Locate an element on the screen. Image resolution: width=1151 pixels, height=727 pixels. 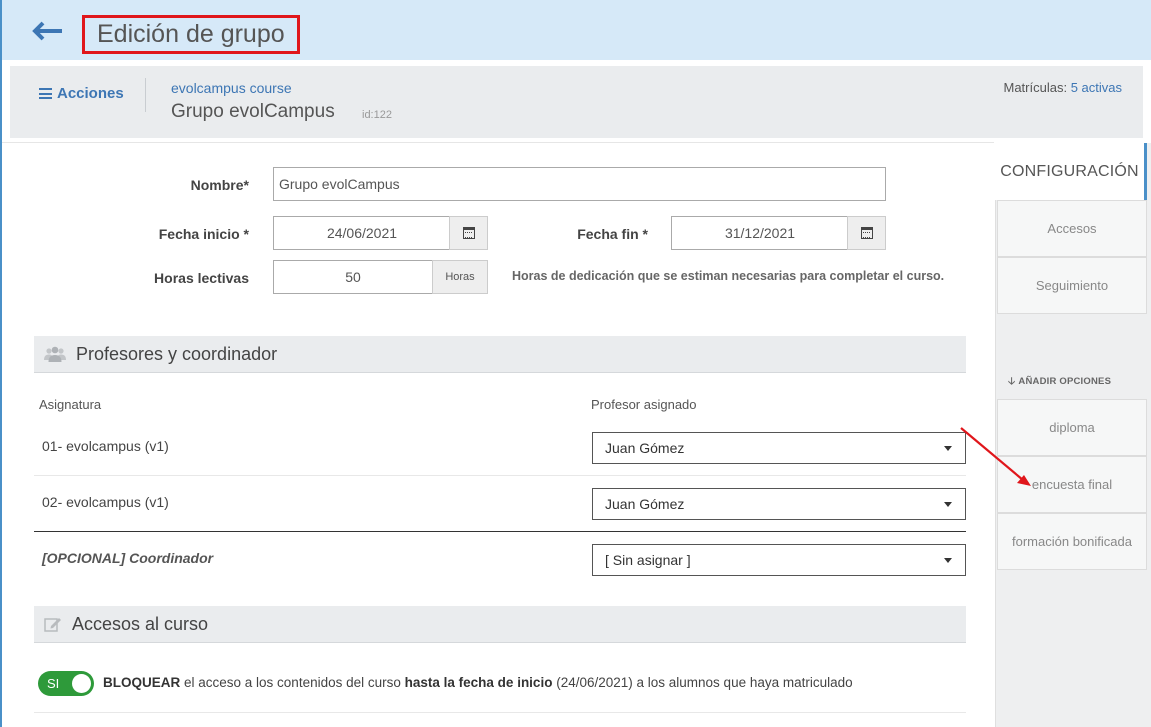
tab-seguimiento: Seguimiento is located at coordinates (1072, 285).